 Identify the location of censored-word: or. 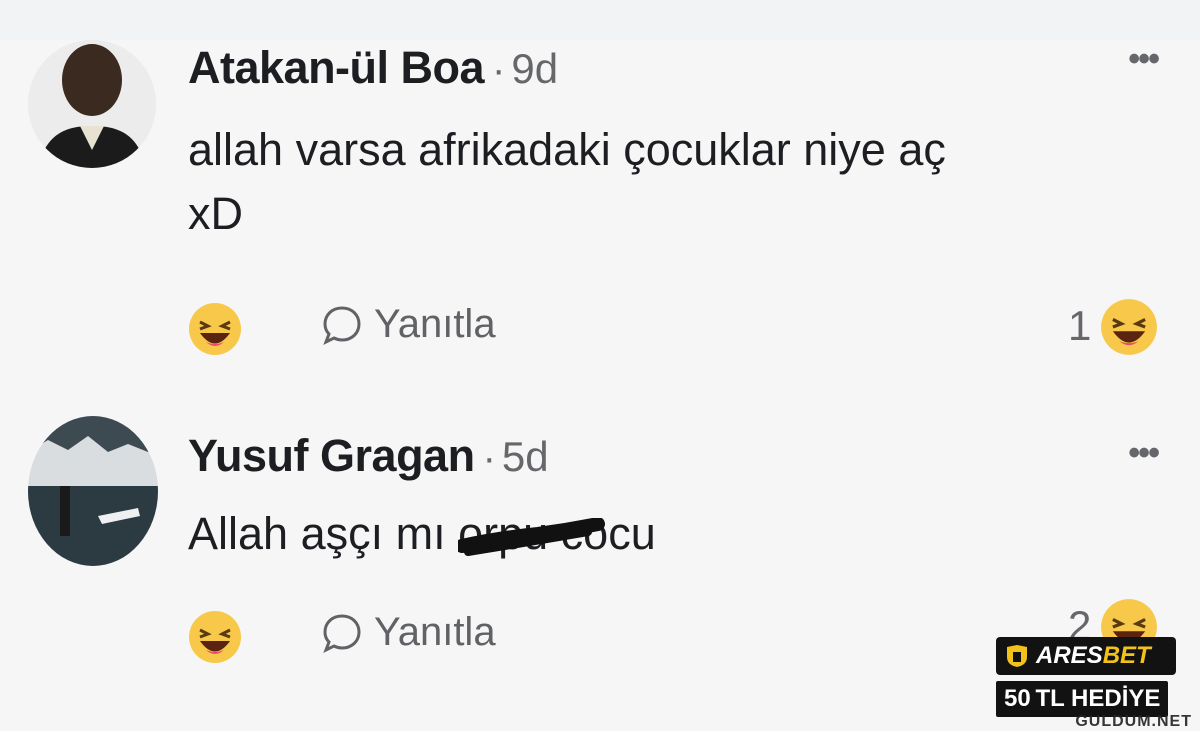
(532, 533).